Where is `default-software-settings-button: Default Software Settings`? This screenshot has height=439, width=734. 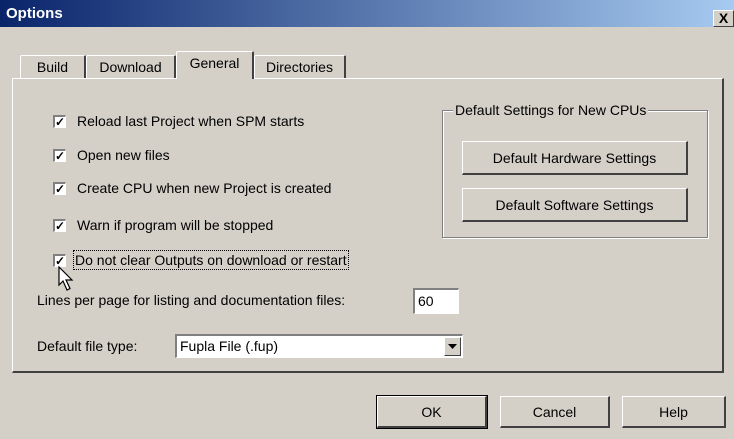 default-software-settings-button: Default Software Settings is located at coordinates (575, 205).